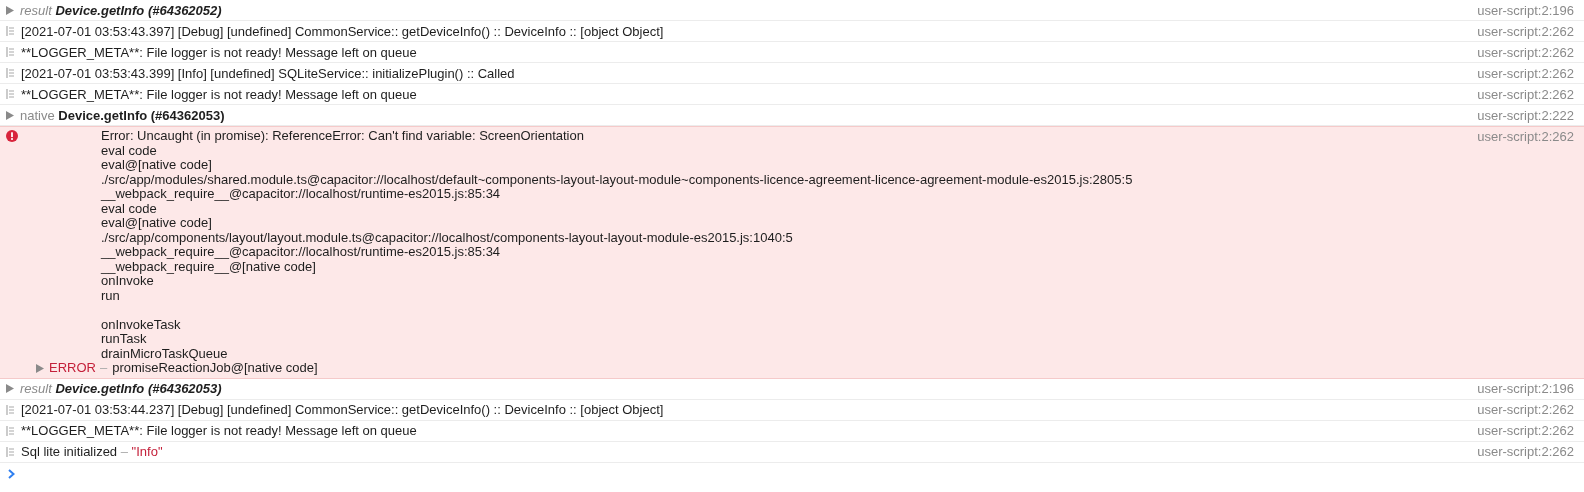 The width and height of the screenshot is (1584, 492). What do you see at coordinates (72, 368) in the screenshot?
I see `error-label: ERROR` at bounding box center [72, 368].